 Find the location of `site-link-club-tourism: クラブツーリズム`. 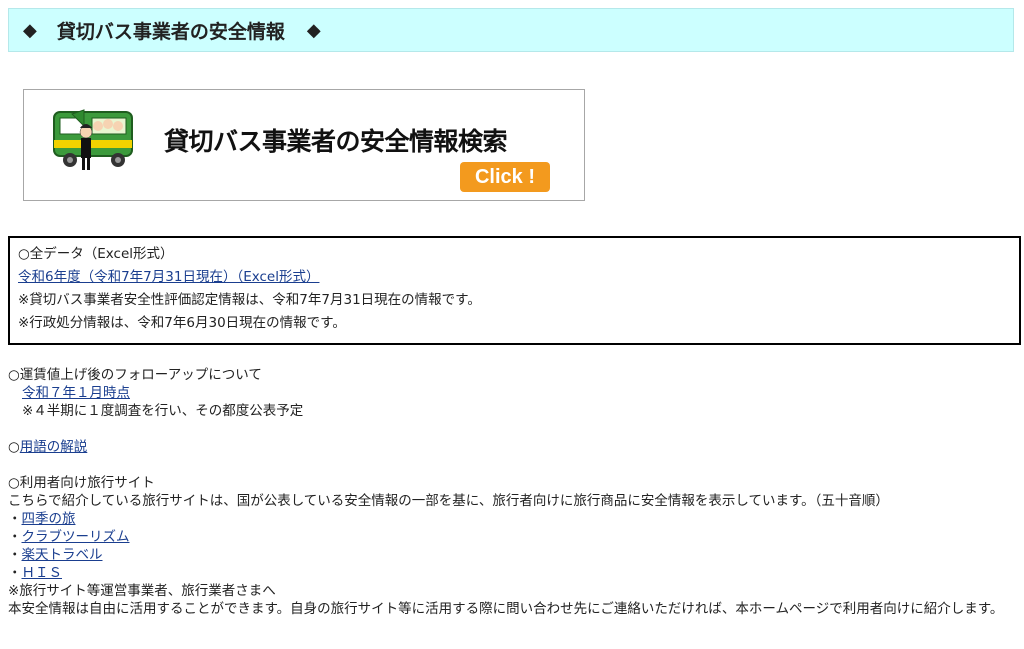

site-link-club-tourism: クラブツーリズム is located at coordinates (76, 537).